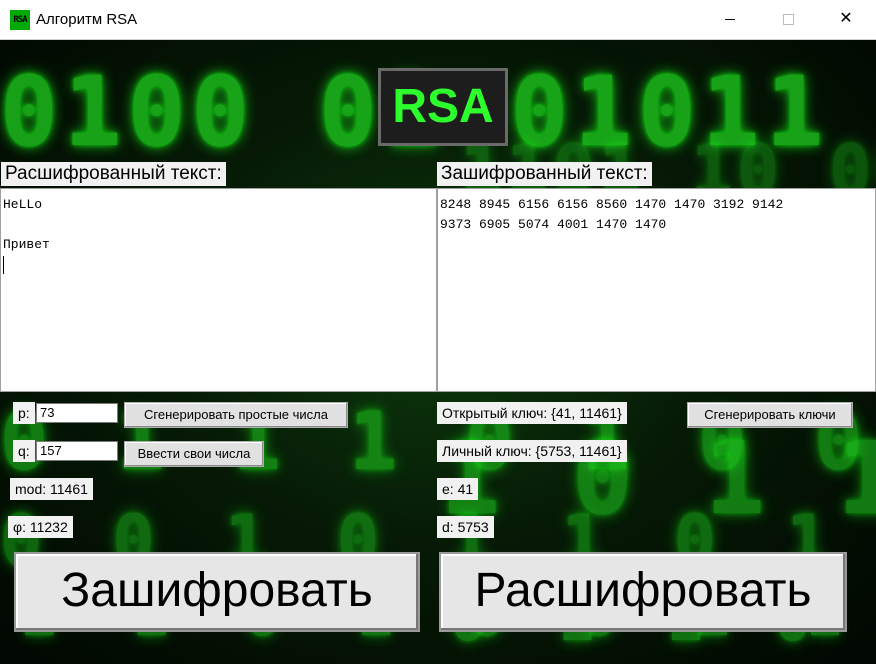 Image resolution: width=876 pixels, height=664 pixels. What do you see at coordinates (26, 224) in the screenshot?
I see `decrypted-text: HeLLo Привет` at bounding box center [26, 224].